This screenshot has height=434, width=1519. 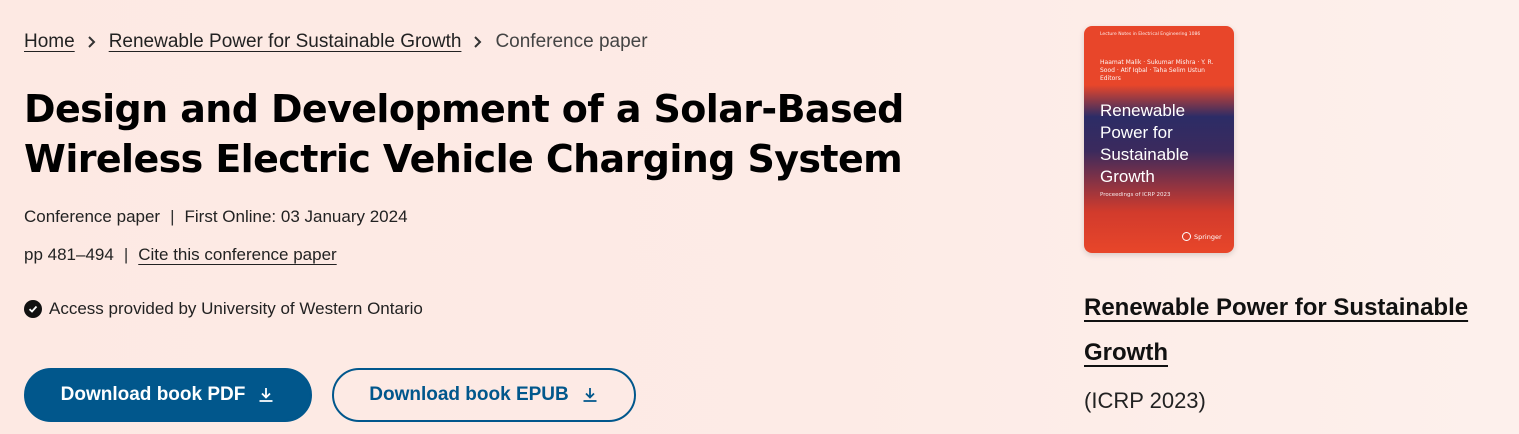 What do you see at coordinates (92, 216) in the screenshot?
I see `content-type: Conference paper` at bounding box center [92, 216].